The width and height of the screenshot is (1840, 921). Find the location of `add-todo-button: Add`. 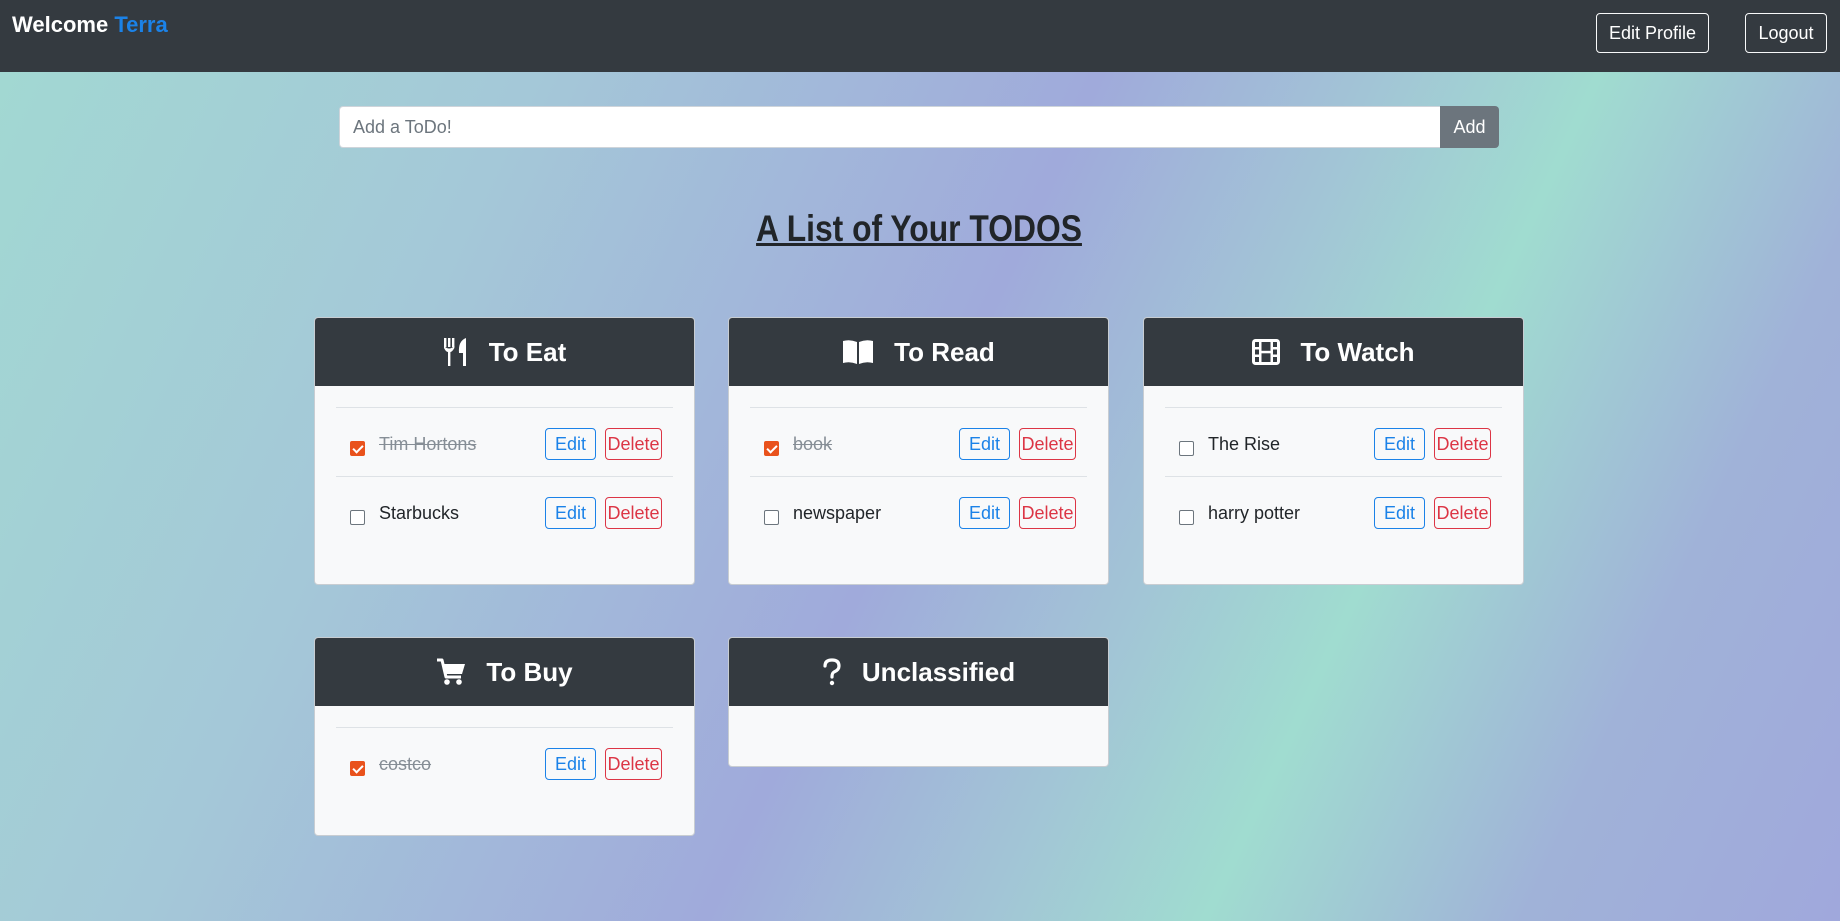

add-todo-button: Add is located at coordinates (1469, 127).